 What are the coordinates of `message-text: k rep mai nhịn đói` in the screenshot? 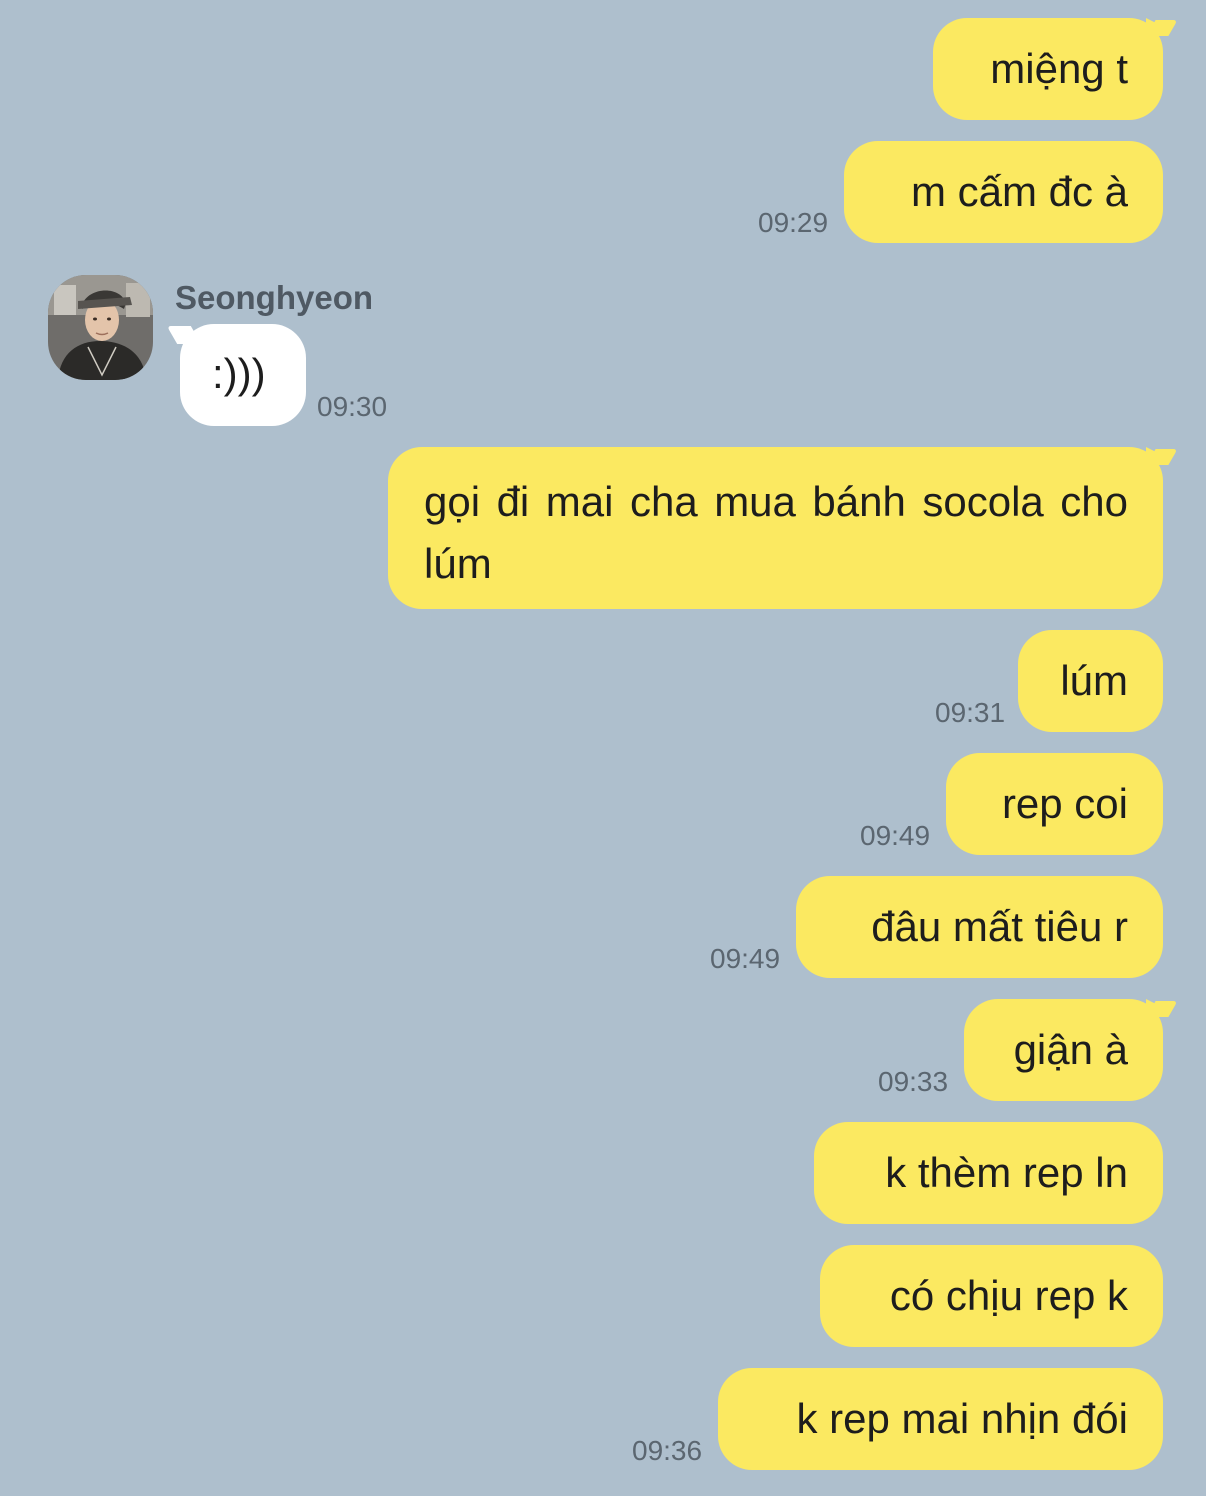 It's located at (962, 1418).